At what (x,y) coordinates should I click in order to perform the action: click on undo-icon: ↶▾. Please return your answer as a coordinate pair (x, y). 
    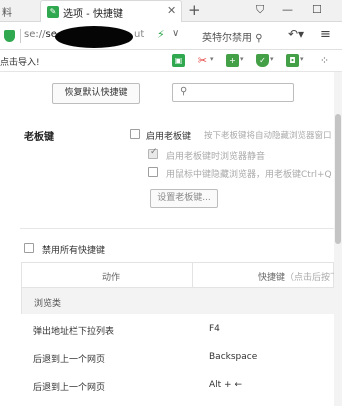
    Looking at the image, I should click on (296, 34).